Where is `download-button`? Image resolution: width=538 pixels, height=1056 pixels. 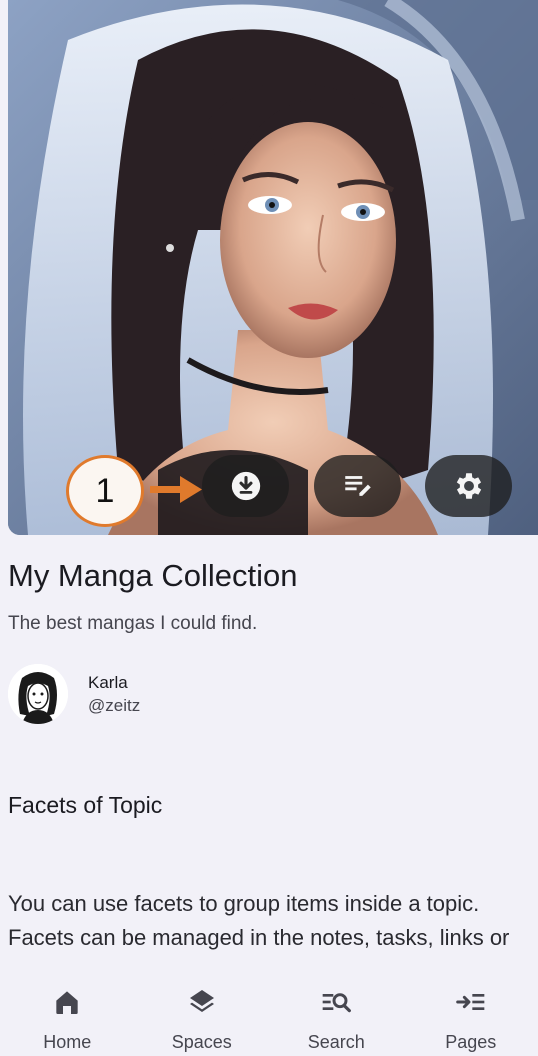 download-button is located at coordinates (245, 486).